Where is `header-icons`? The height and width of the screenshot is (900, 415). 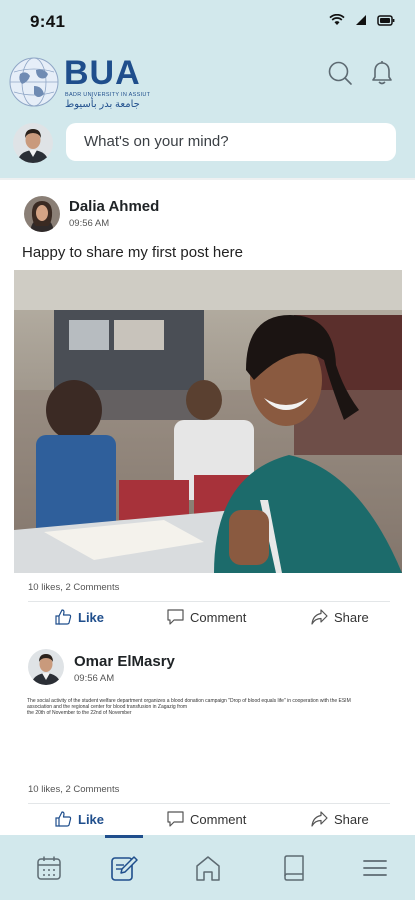
header-icons is located at coordinates (360, 73).